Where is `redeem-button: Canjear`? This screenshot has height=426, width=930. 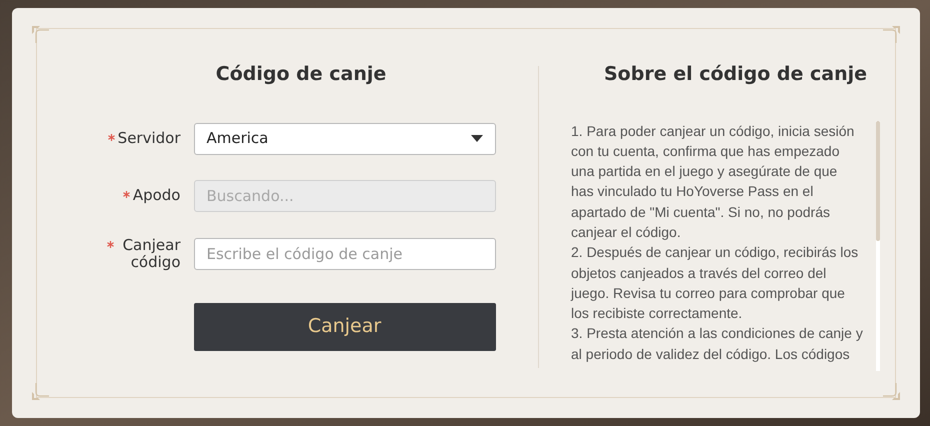 redeem-button: Canjear is located at coordinates (345, 326).